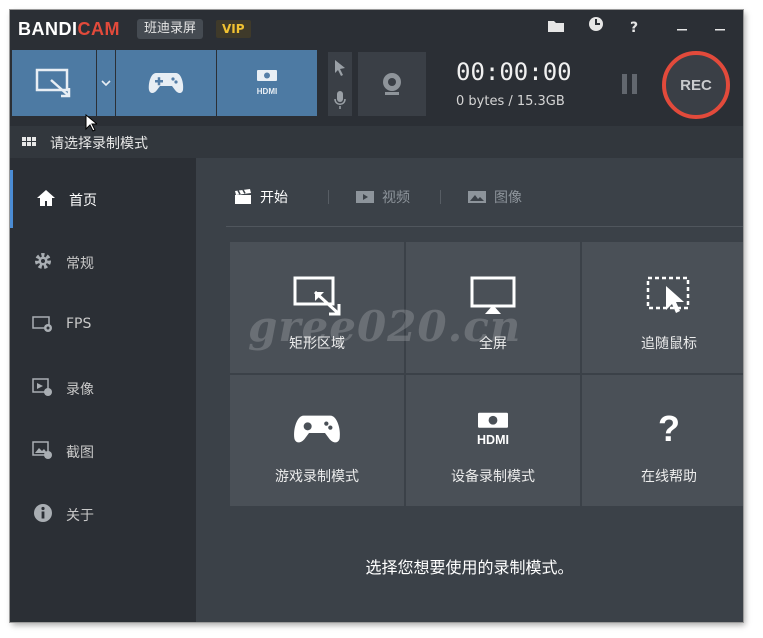 Image resolution: width=763 pixels, height=638 pixels. Describe the element at coordinates (80, 264) in the screenshot. I see `sidebar-item-label: 常规` at that location.